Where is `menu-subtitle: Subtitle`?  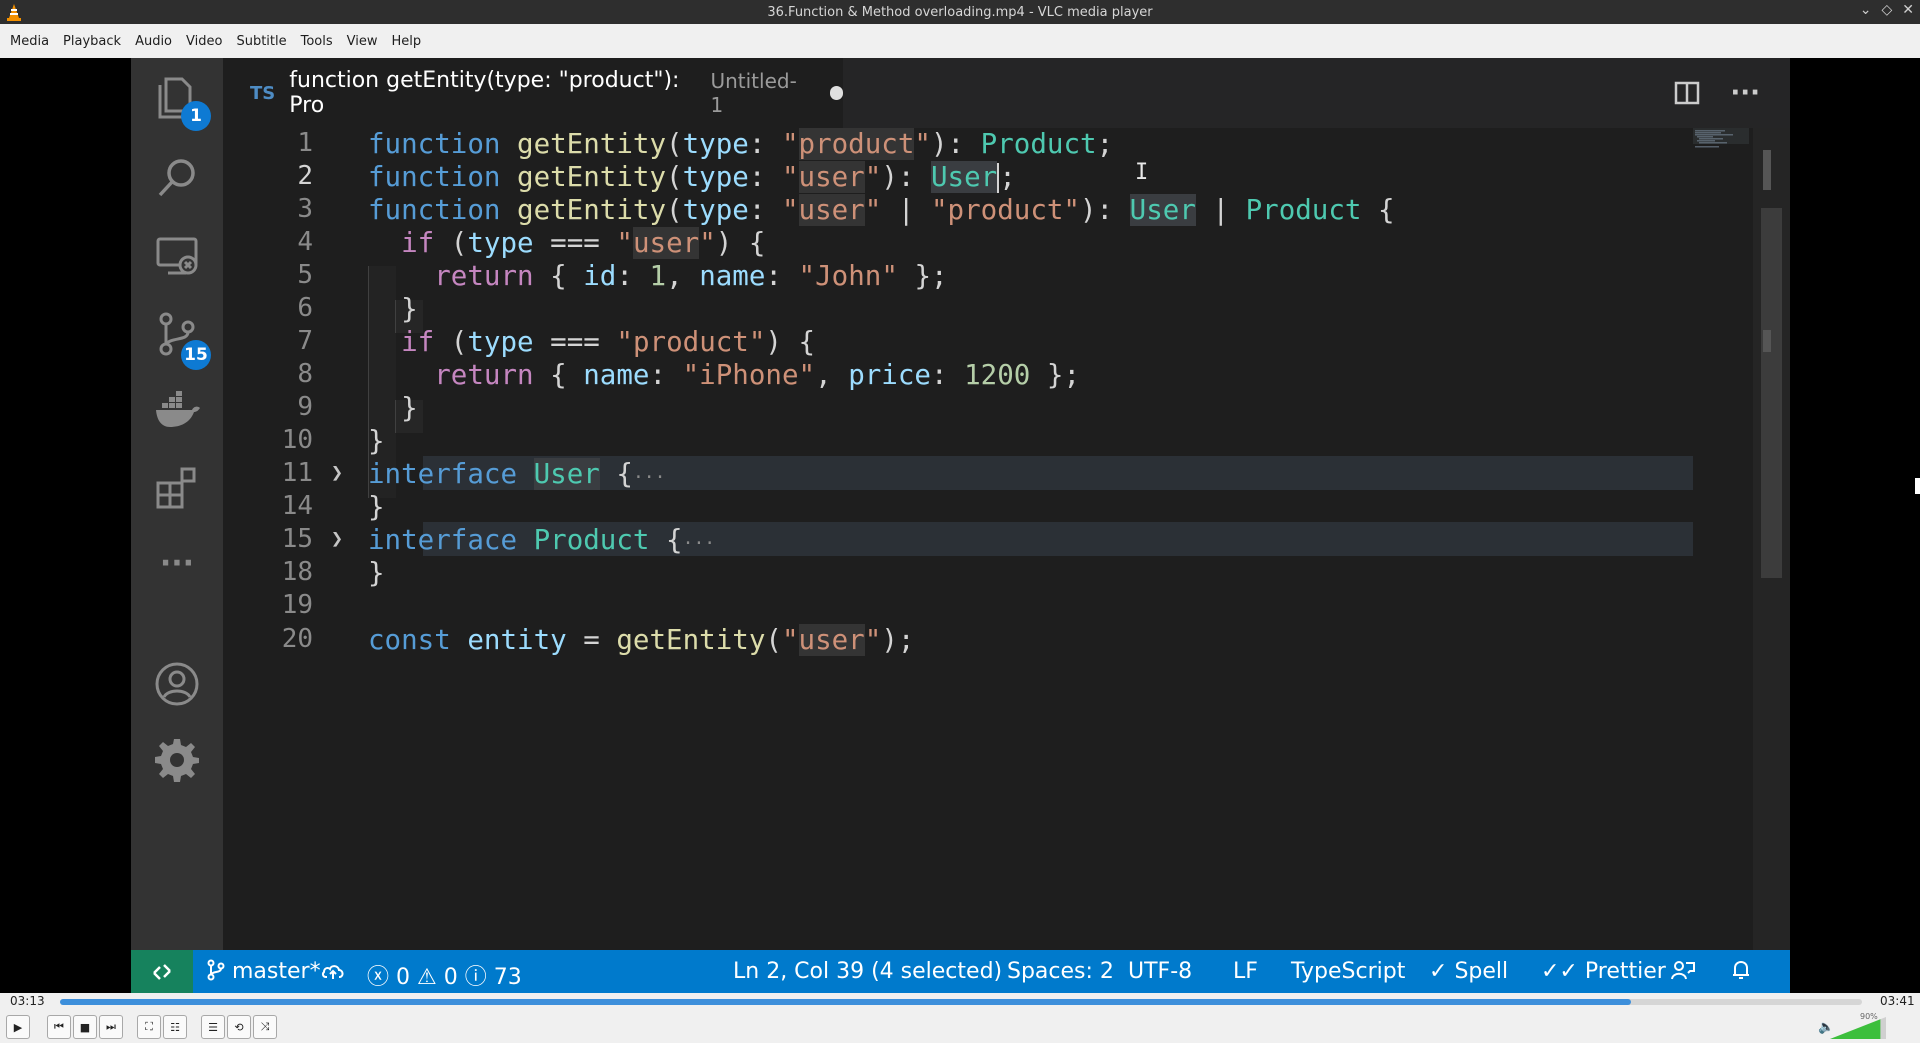
menu-subtitle: Subtitle is located at coordinates (262, 41).